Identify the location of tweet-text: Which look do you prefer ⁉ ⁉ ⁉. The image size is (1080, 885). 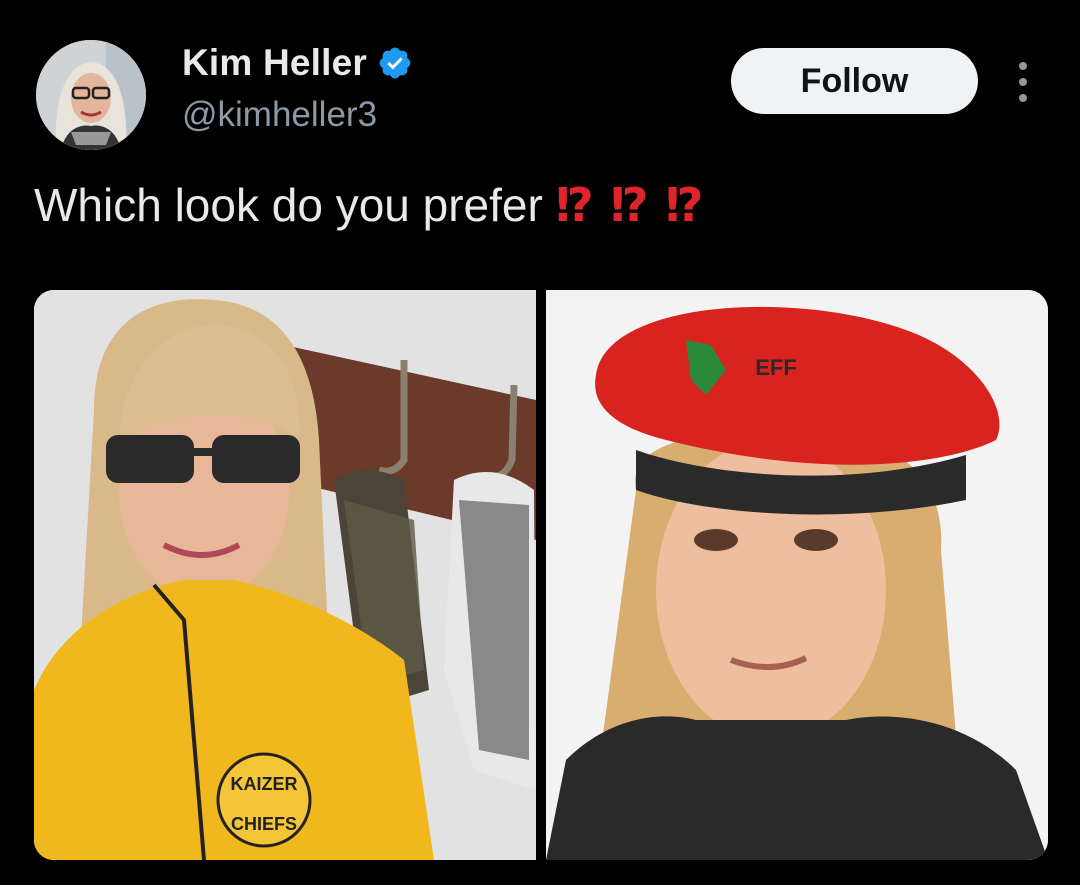
(370, 205).